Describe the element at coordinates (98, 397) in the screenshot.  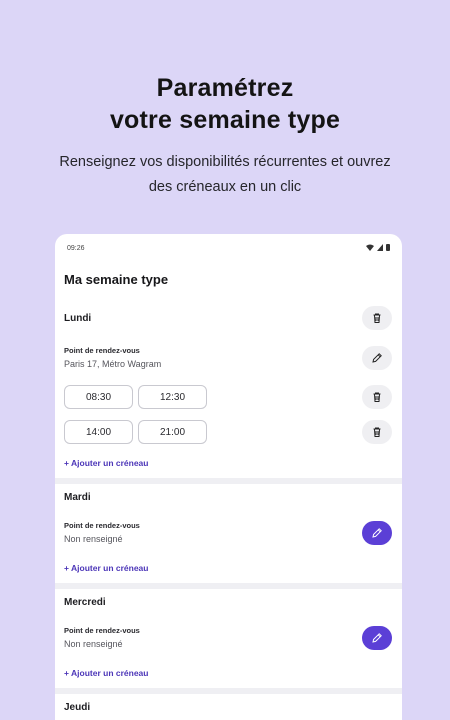
I see `slot-start-time: 08:30` at that location.